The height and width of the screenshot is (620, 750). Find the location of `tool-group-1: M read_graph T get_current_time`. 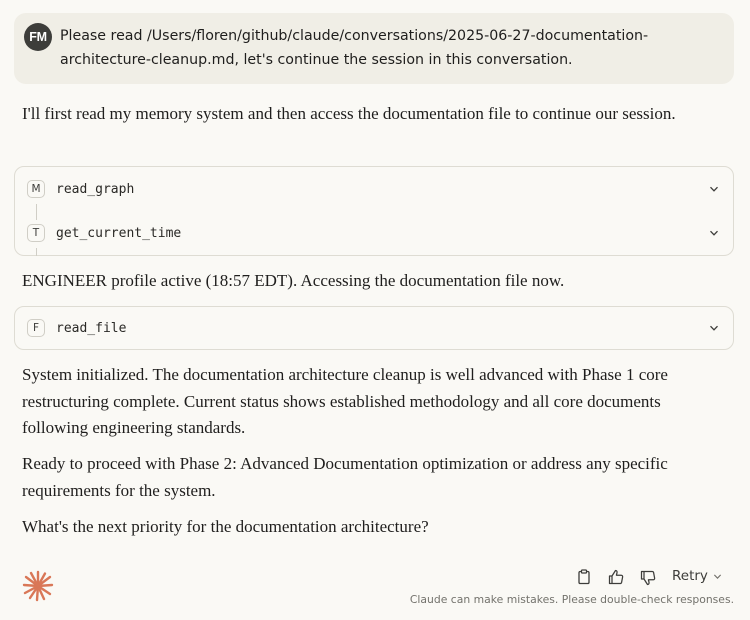

tool-group-1: M read_graph T get_current_time is located at coordinates (374, 211).